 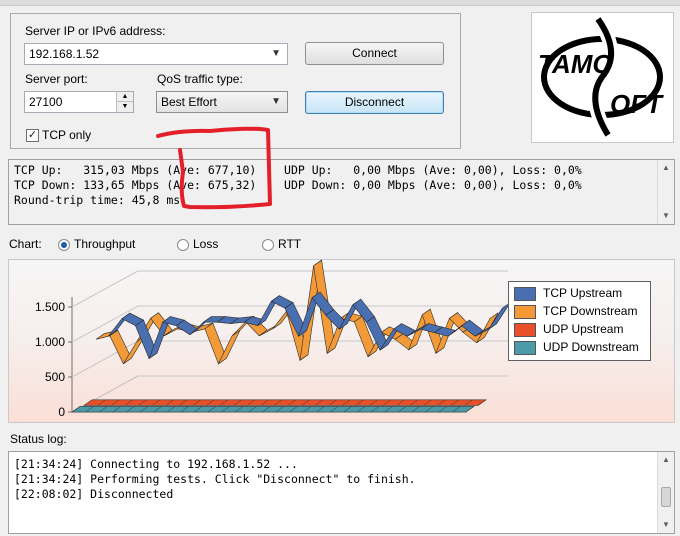 I want to click on legend-swatch-udp-down, so click(x=525, y=348).